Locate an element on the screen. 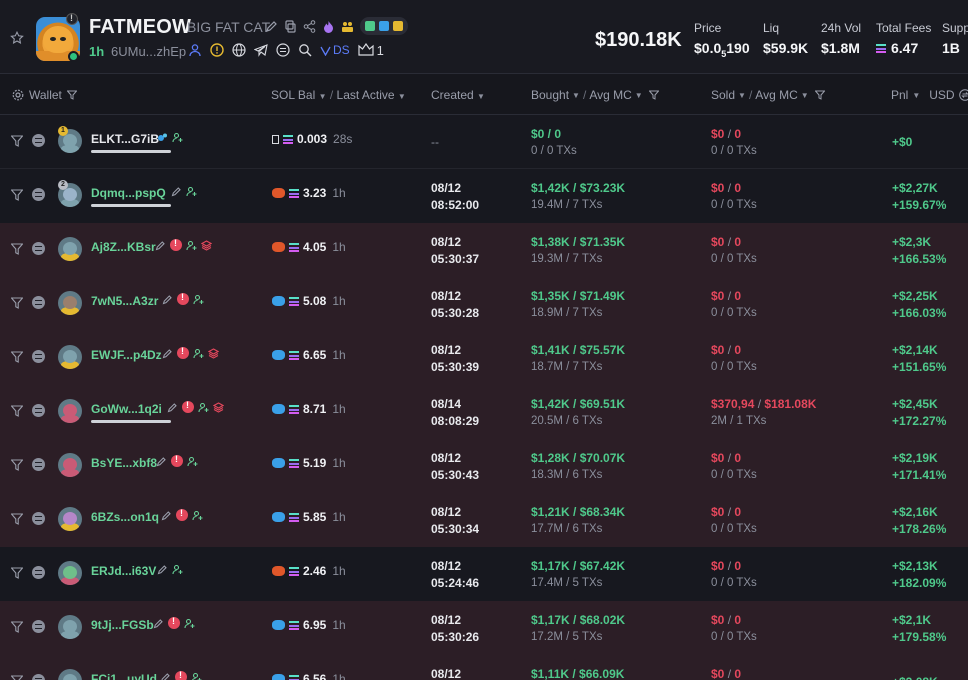 The image size is (968, 680). sort-caret-icon: ▼ is located at coordinates (804, 95).